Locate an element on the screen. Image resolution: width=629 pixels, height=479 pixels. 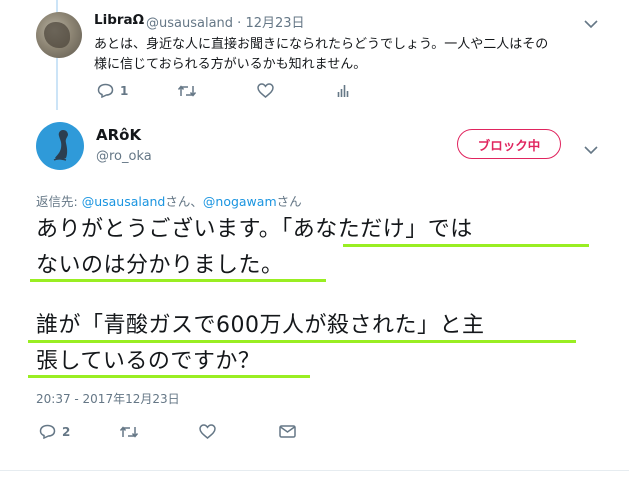
analytics-icon is located at coordinates (343, 90).